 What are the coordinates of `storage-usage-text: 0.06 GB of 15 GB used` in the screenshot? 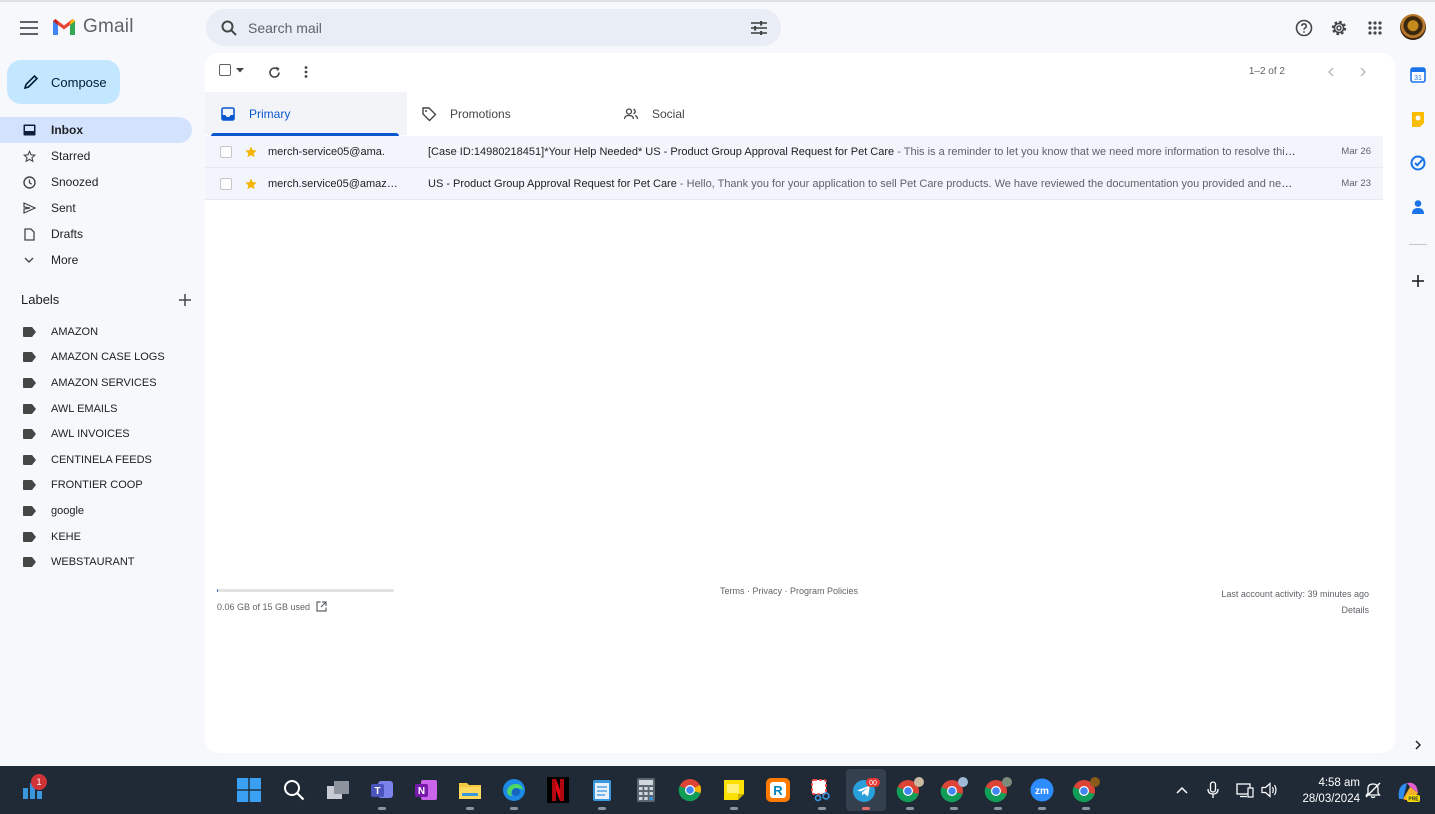 It's located at (264, 606).